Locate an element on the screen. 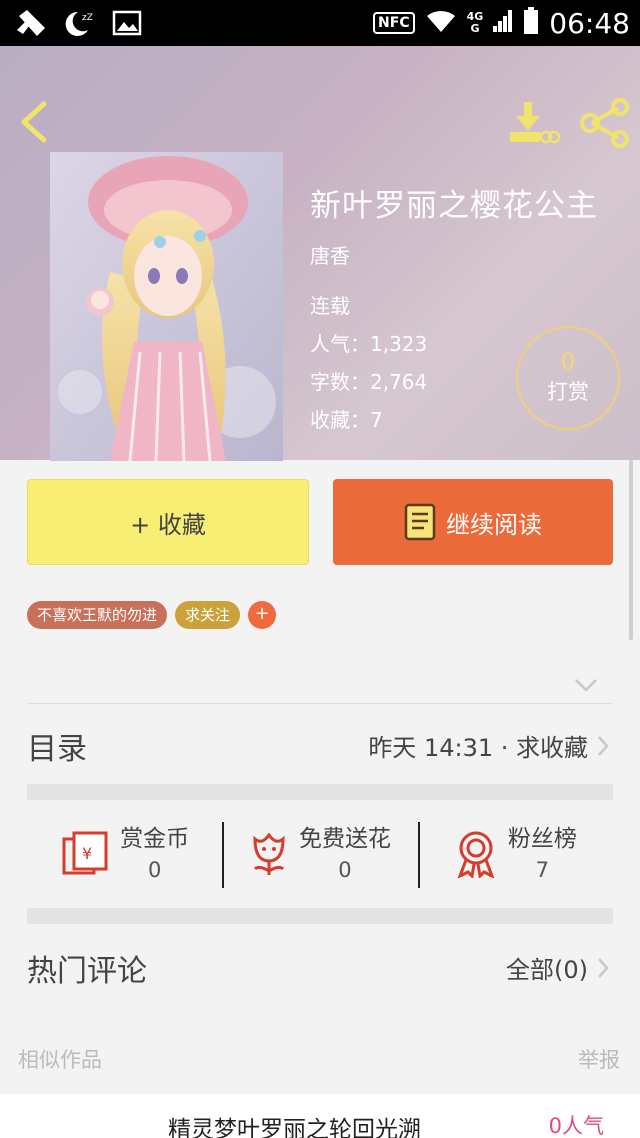  clock: 06:48 is located at coordinates (589, 23).